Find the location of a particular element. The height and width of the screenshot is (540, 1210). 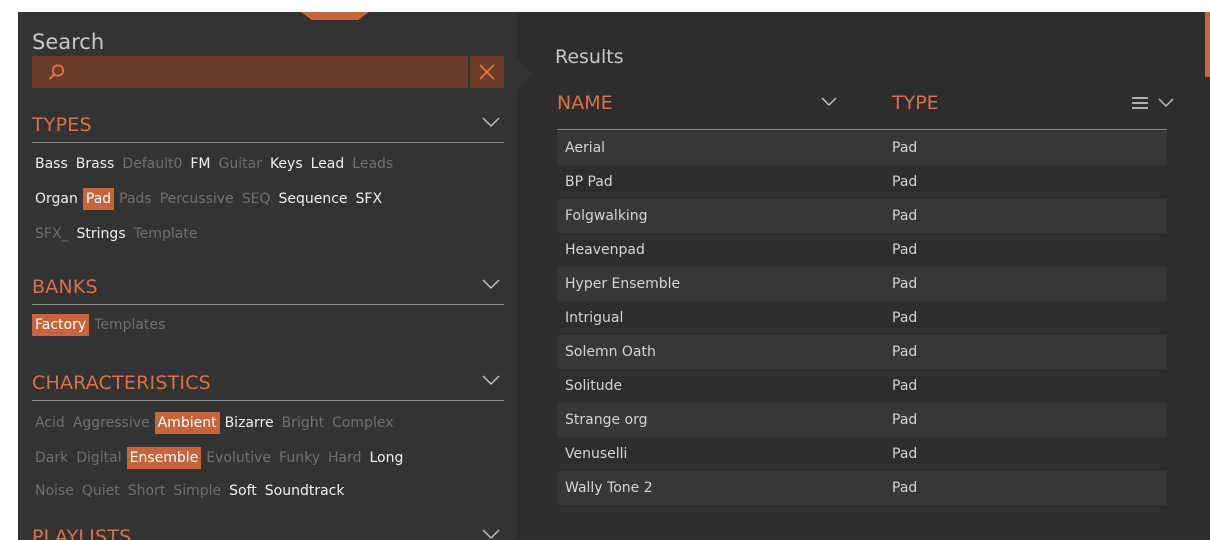

preset-name: BP Pad is located at coordinates (589, 182).